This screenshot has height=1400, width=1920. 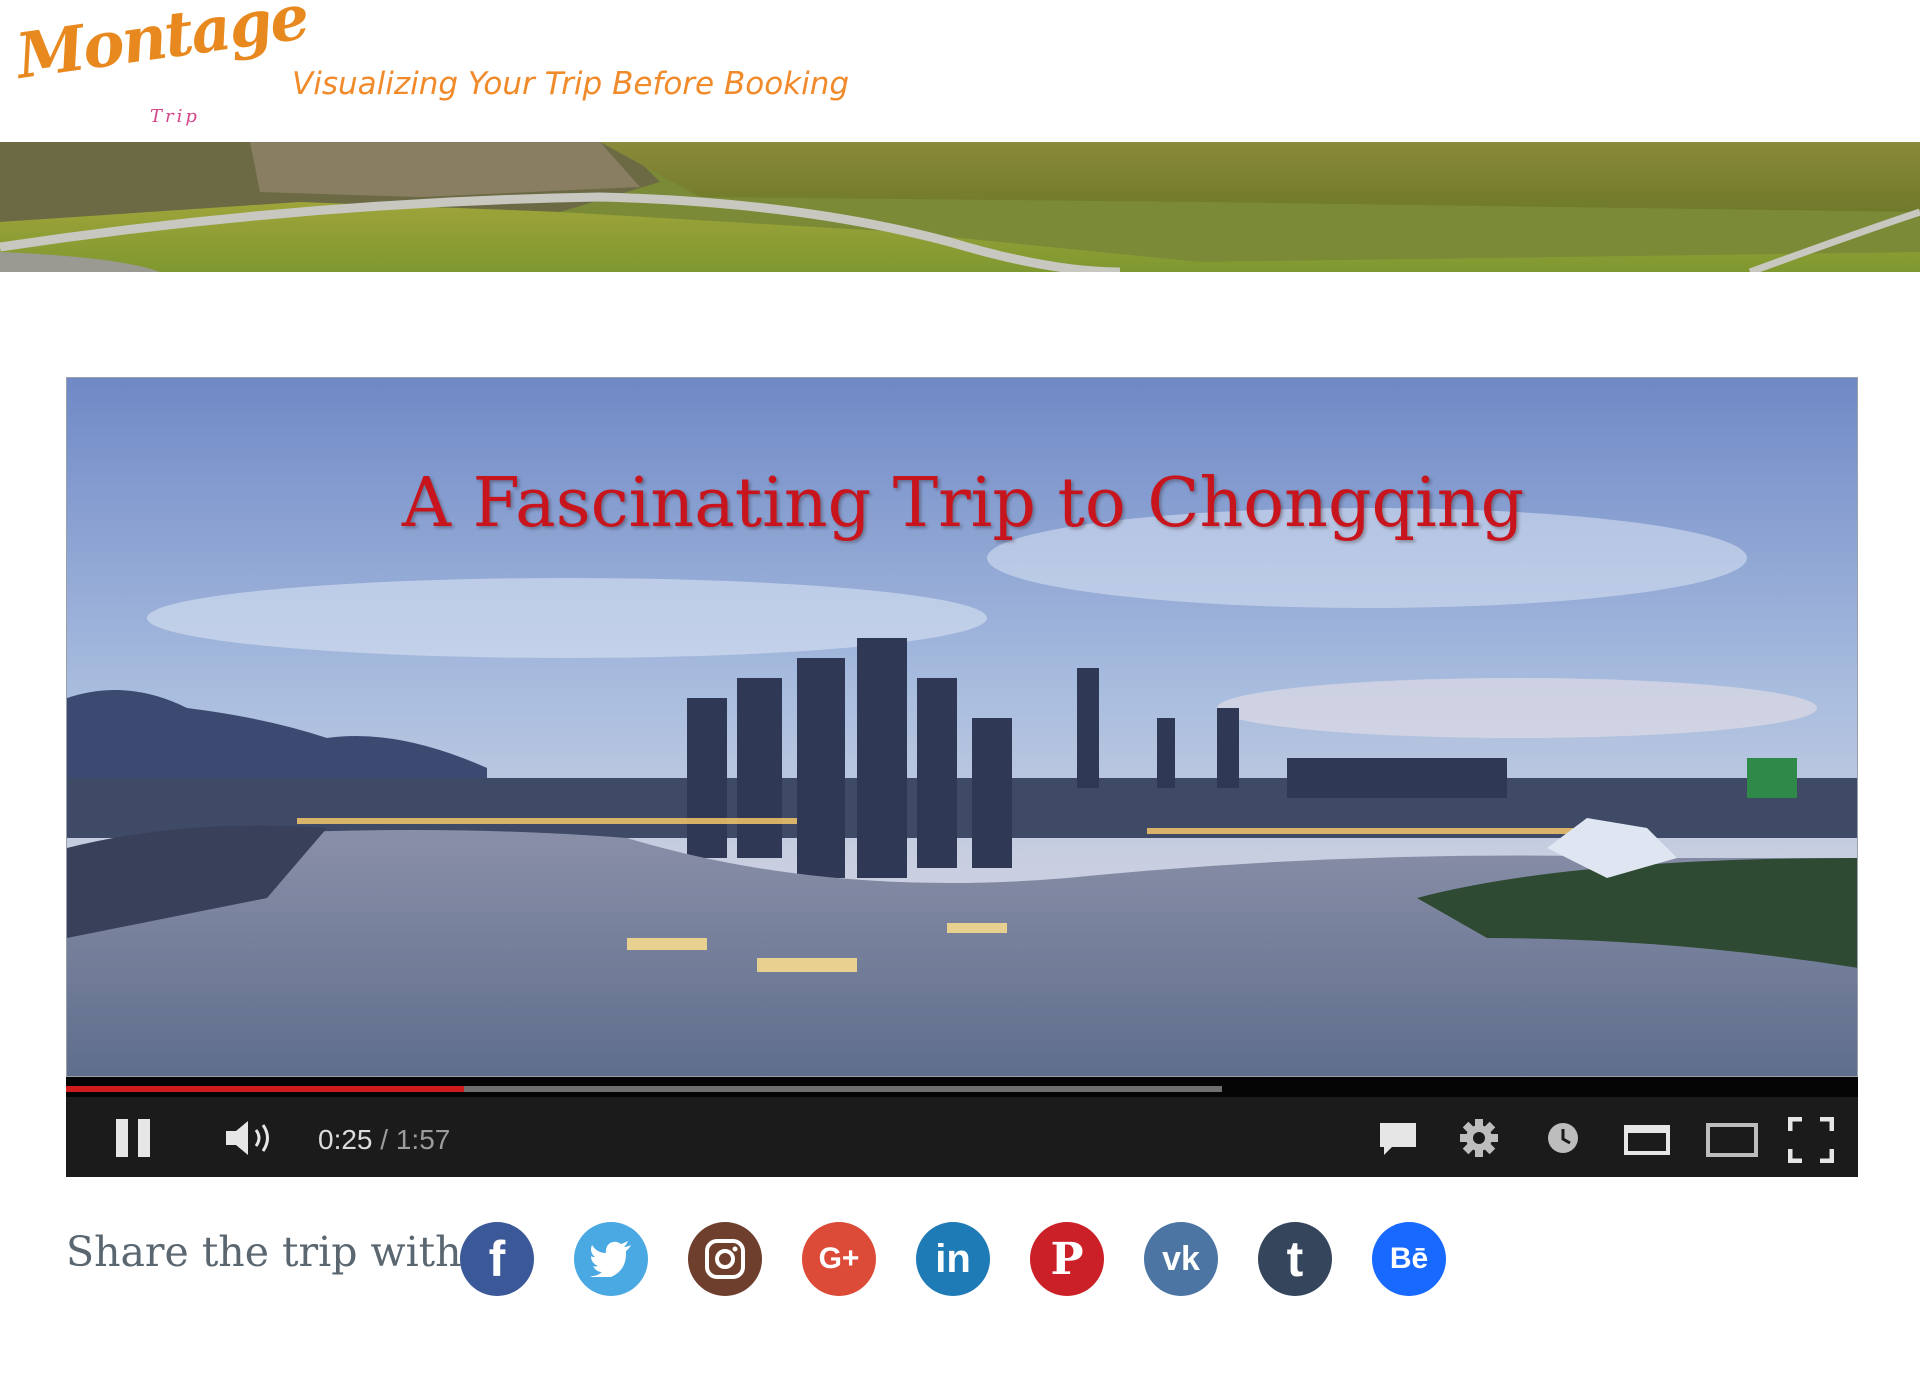 I want to click on tumblr-share-button: t, so click(x=1295, y=1259).